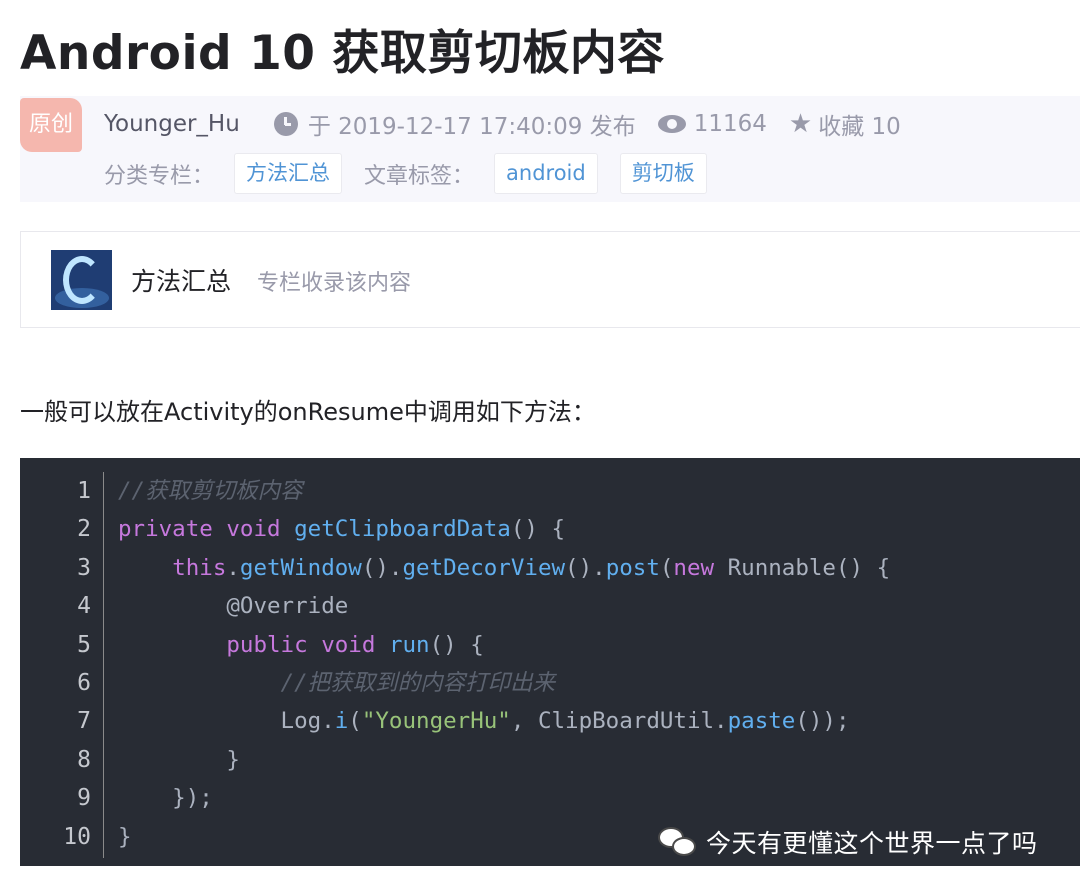 This screenshot has height=890, width=1080. What do you see at coordinates (436, 721) in the screenshot?
I see `code-token: "YoungerHu"` at bounding box center [436, 721].